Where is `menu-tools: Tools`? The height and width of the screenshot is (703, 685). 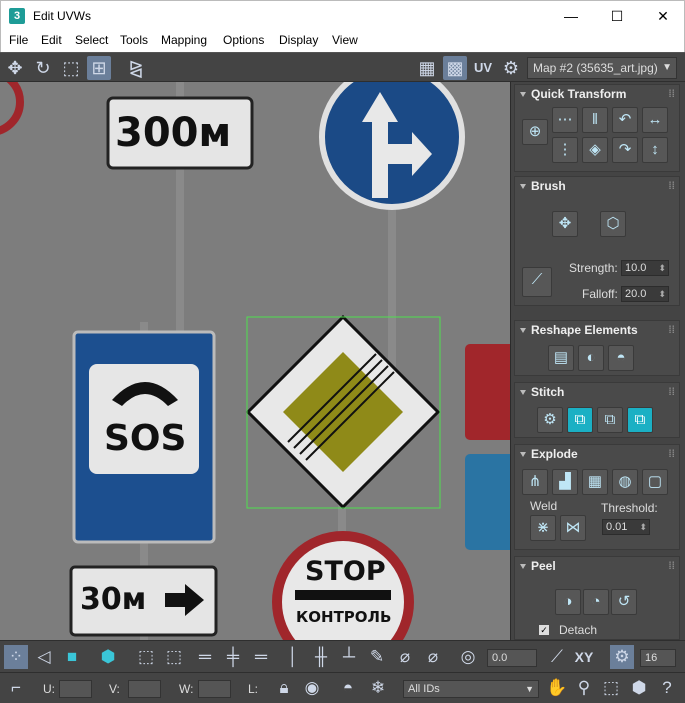
menu-tools: Tools is located at coordinates (134, 40).